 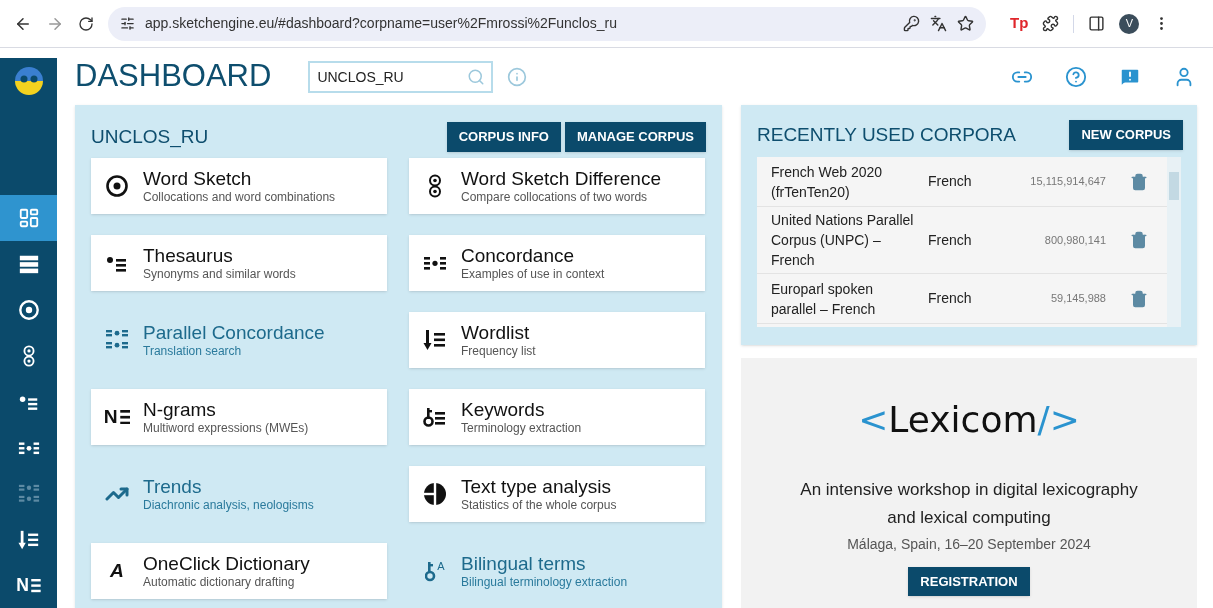 I want to click on corpus-name: Europarl spoken parallel – French, so click(x=823, y=299).